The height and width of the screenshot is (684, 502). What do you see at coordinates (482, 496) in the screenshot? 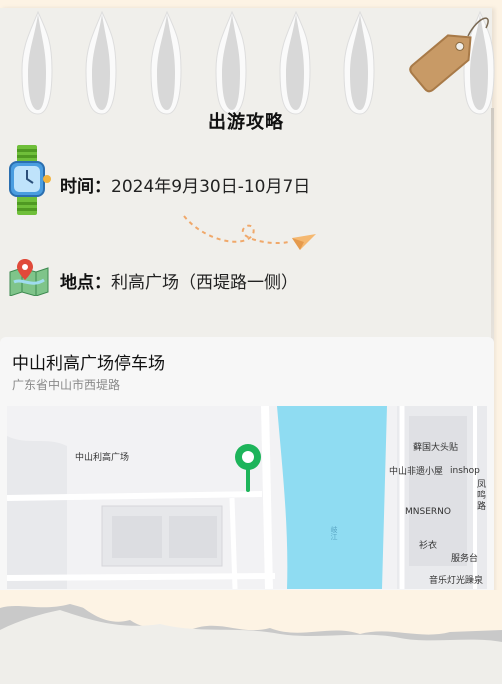
I see `map-label-road: 凤鸣路` at bounding box center [482, 496].